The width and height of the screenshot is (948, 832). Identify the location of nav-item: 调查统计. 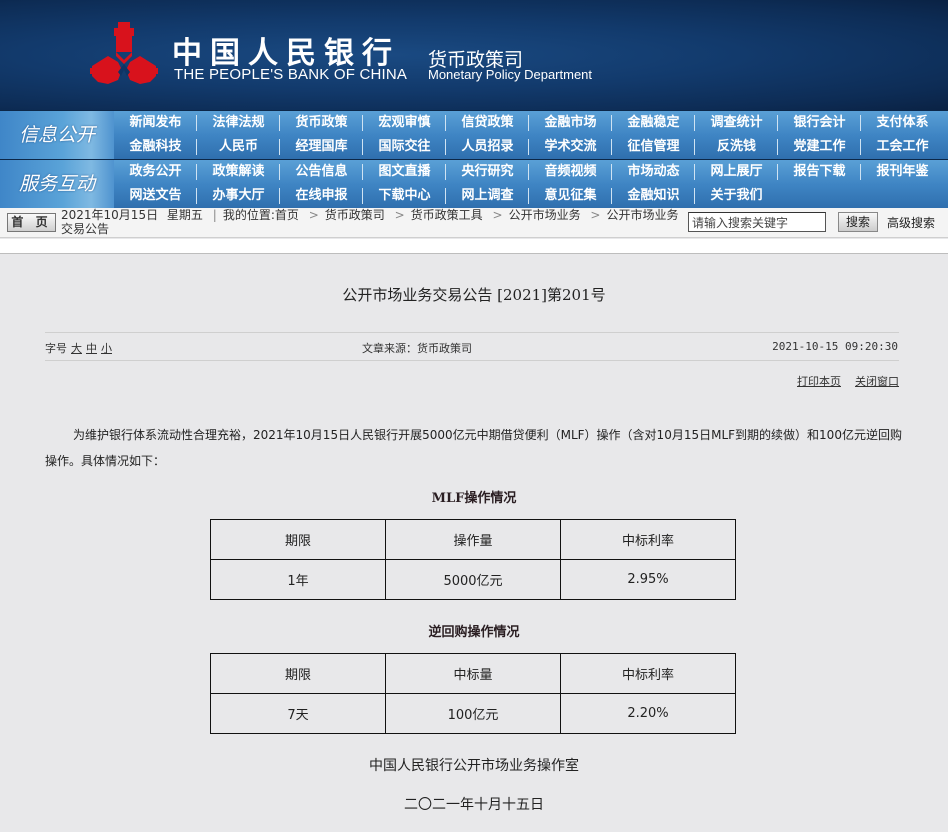
(736, 123).